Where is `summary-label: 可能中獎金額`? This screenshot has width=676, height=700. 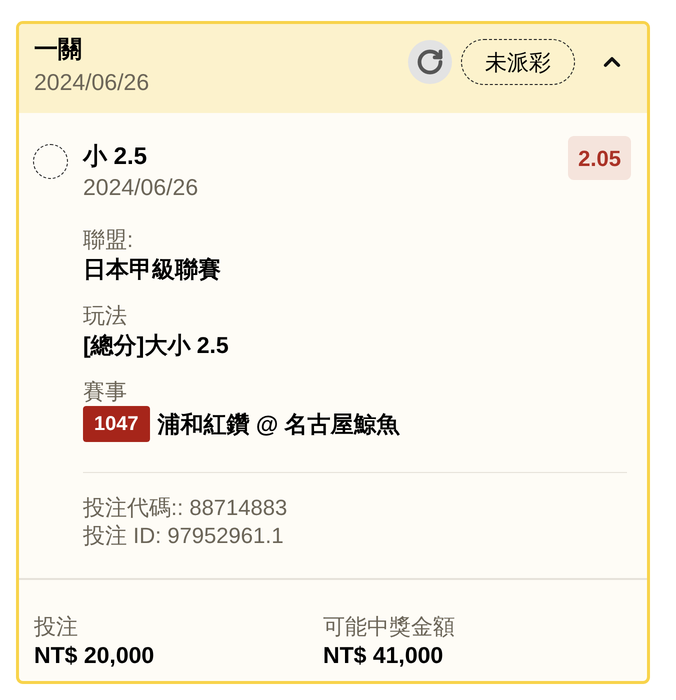
summary-label: 可能中獎金額 is located at coordinates (389, 627).